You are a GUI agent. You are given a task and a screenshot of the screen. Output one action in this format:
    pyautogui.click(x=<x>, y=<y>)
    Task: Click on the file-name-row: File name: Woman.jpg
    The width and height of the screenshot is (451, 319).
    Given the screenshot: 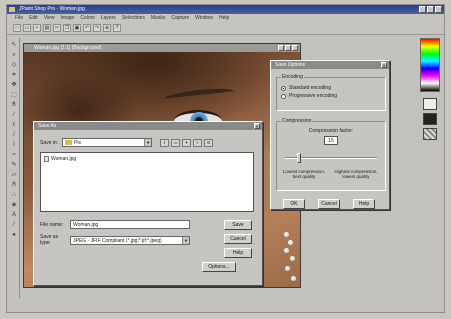 What is the action you would take?
    pyautogui.click(x=115, y=224)
    